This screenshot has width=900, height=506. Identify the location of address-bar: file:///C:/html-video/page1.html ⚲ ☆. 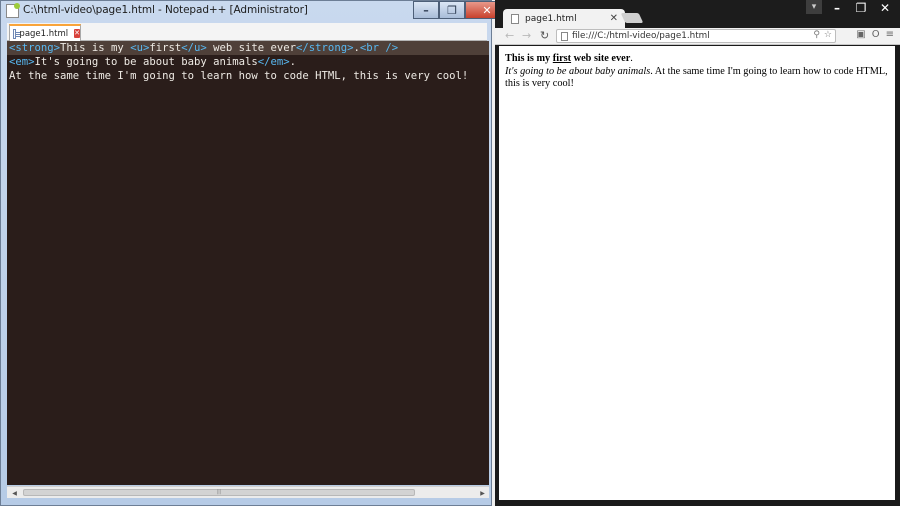
(696, 36).